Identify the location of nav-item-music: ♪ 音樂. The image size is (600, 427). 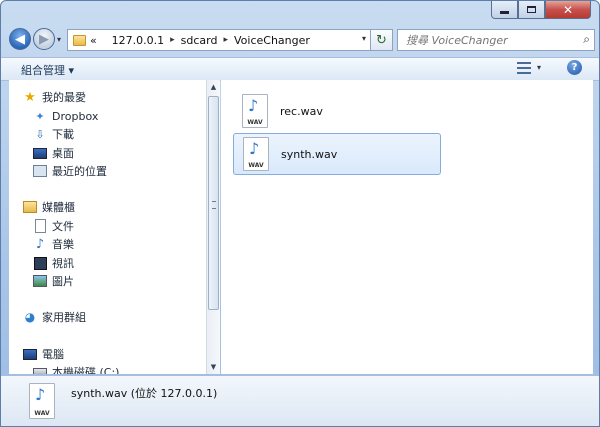
(53, 244).